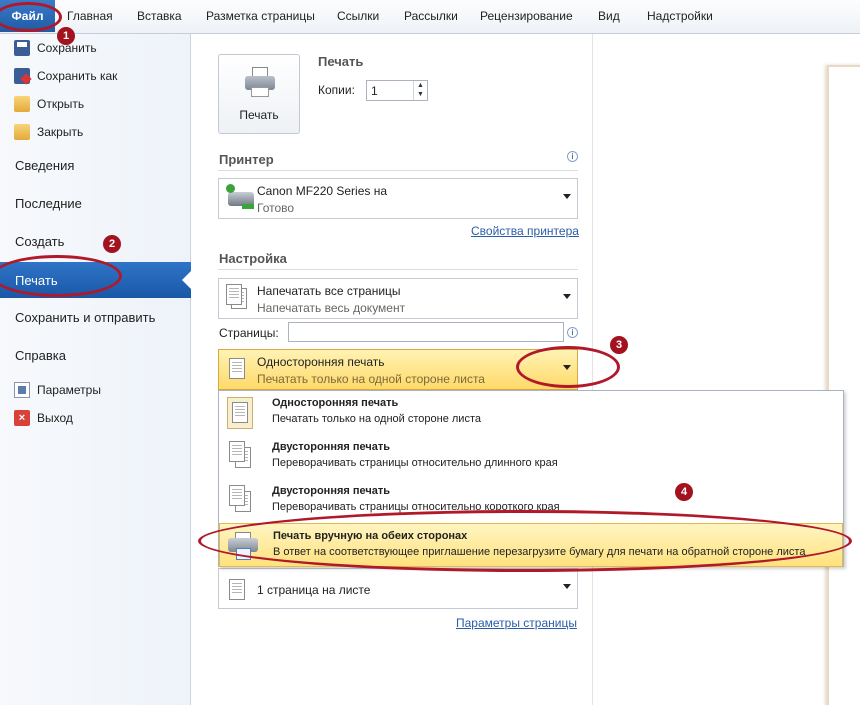 The height and width of the screenshot is (705, 860). Describe the element at coordinates (22, 418) in the screenshot. I see `exit-icon: ×` at that location.